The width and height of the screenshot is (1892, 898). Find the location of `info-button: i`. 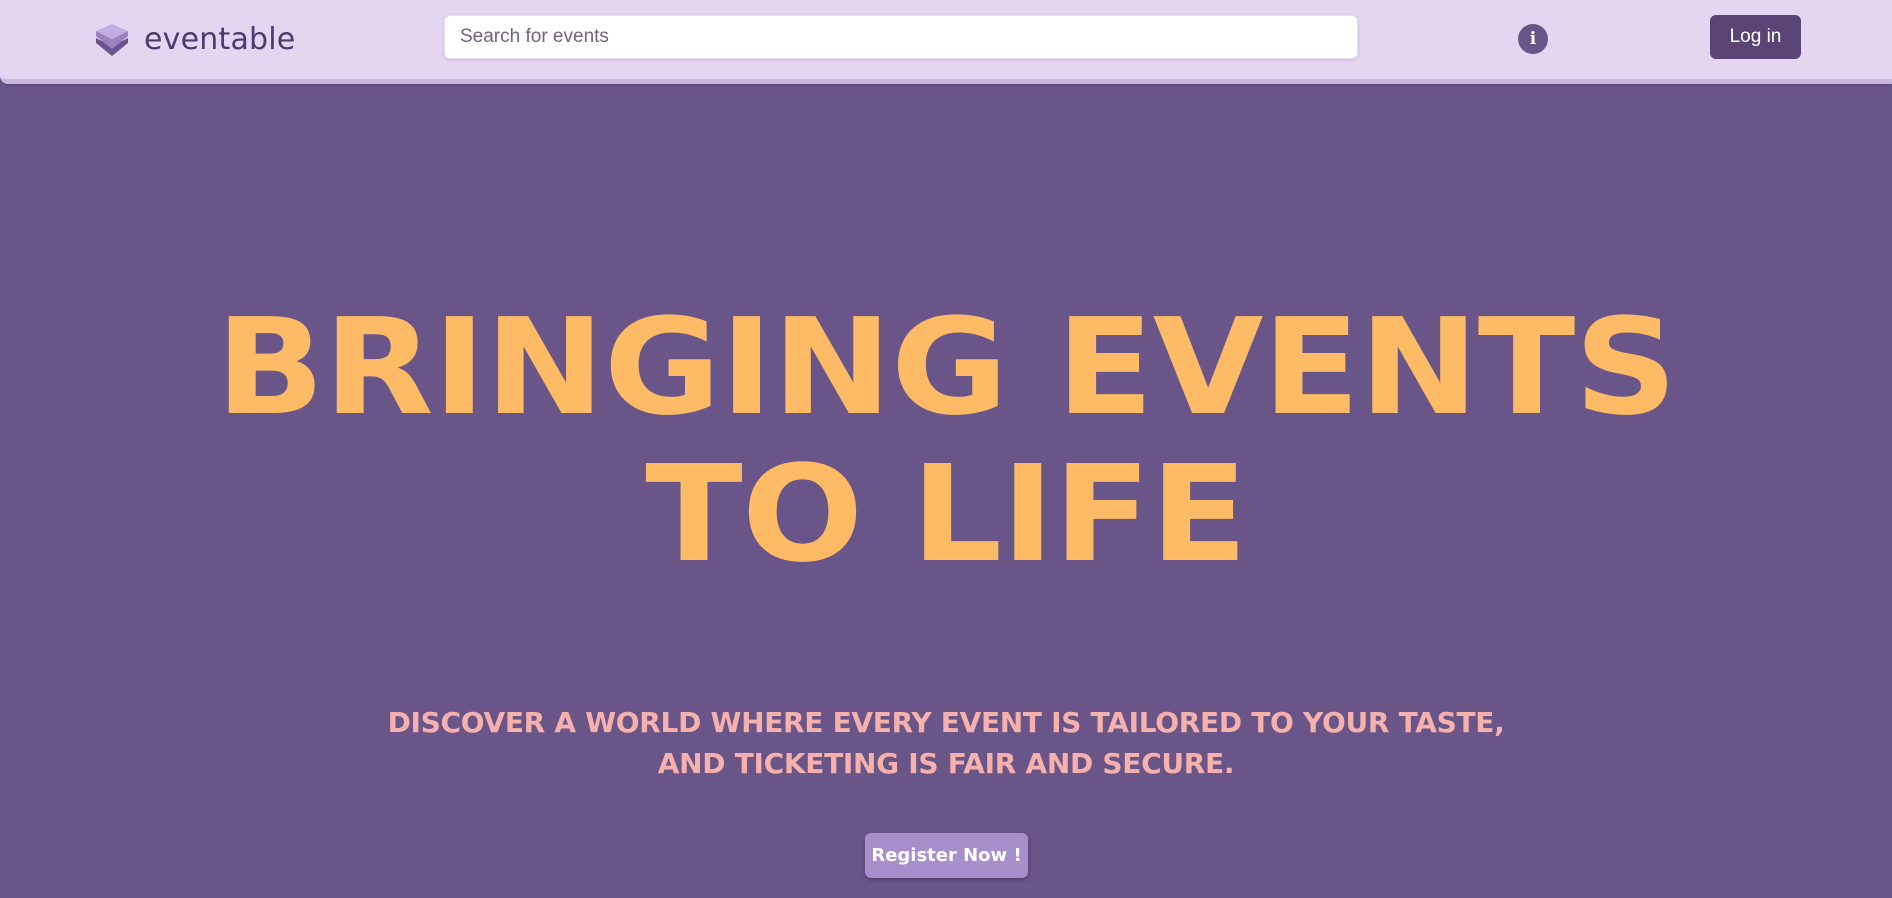

info-button: i is located at coordinates (1533, 39).